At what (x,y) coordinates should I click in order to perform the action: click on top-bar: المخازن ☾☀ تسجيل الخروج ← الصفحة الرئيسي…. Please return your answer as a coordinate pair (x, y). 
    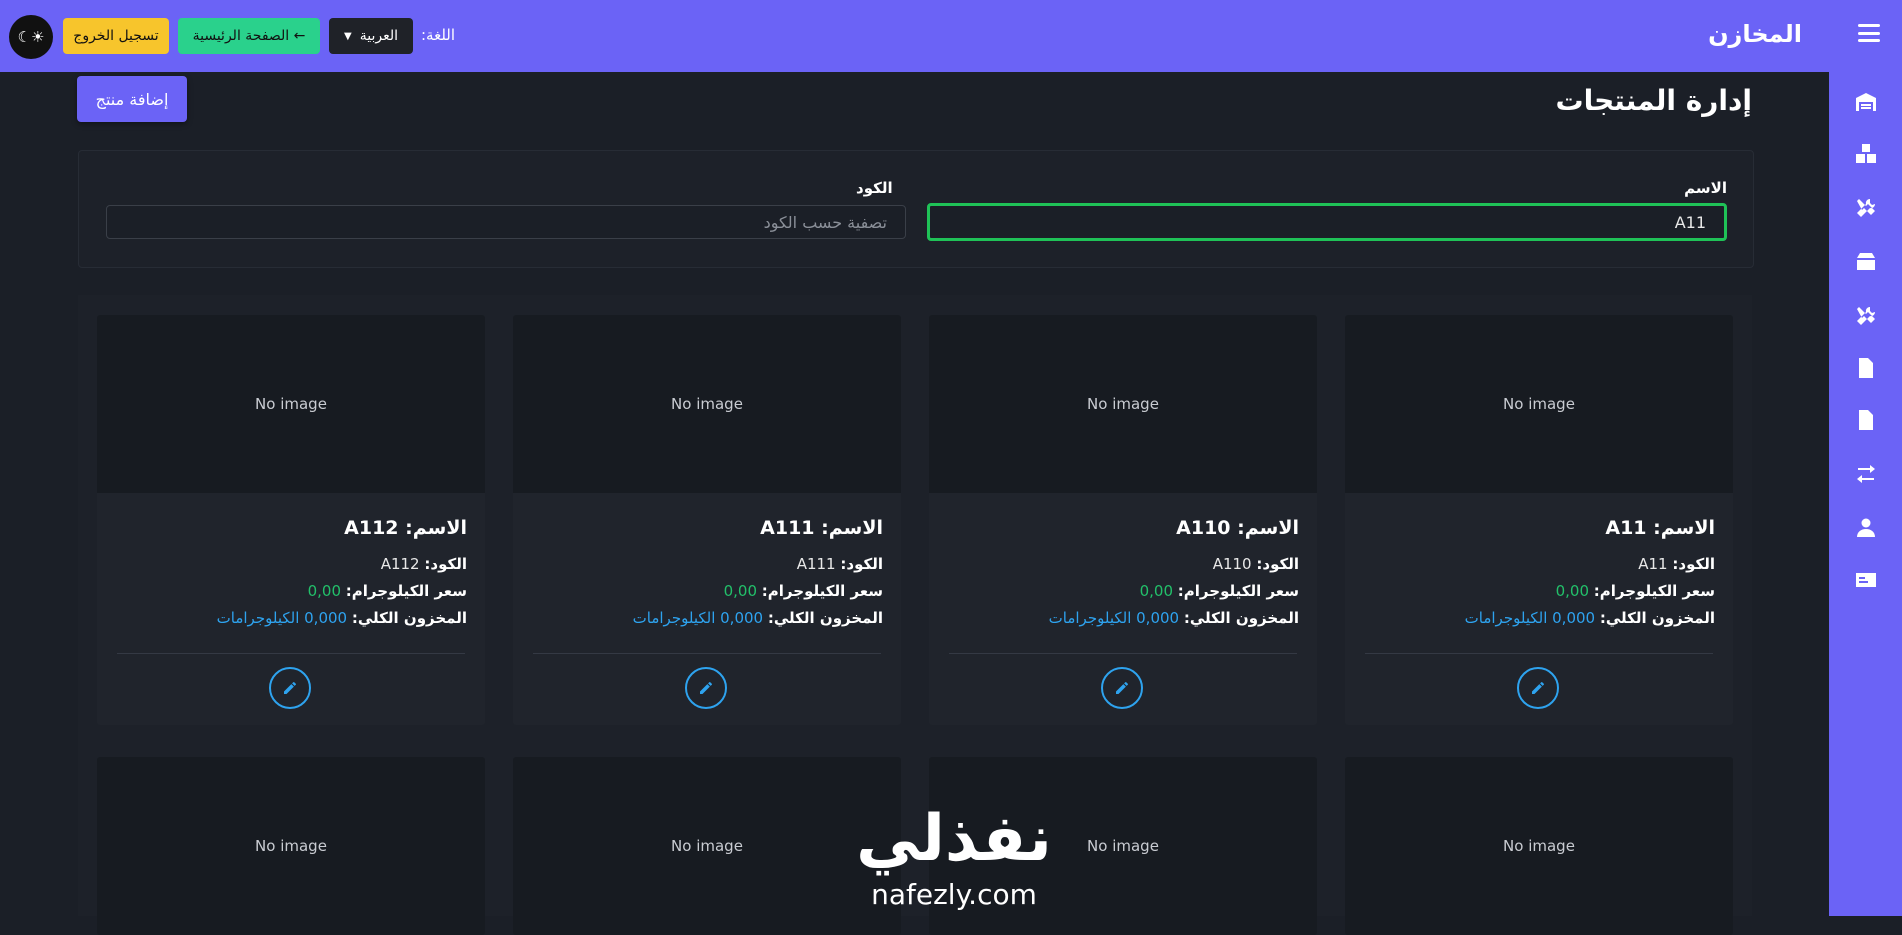
    Looking at the image, I should click on (951, 36).